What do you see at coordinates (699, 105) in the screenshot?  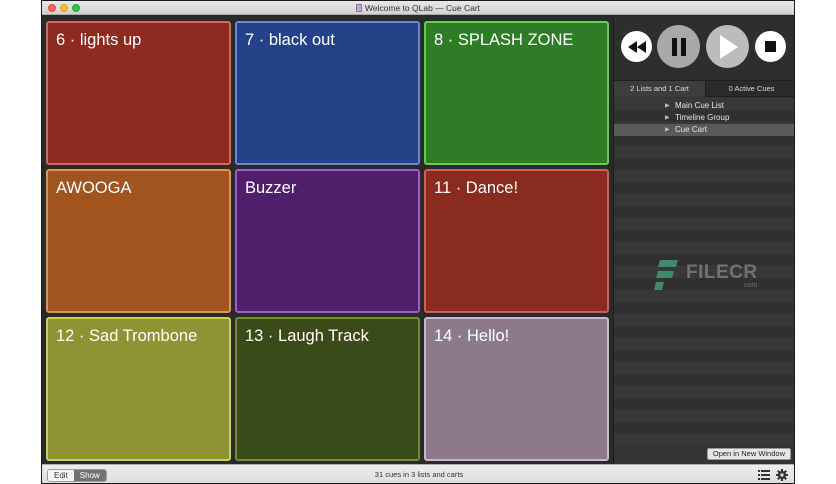 I see `list-item-label: Main Cue List` at bounding box center [699, 105].